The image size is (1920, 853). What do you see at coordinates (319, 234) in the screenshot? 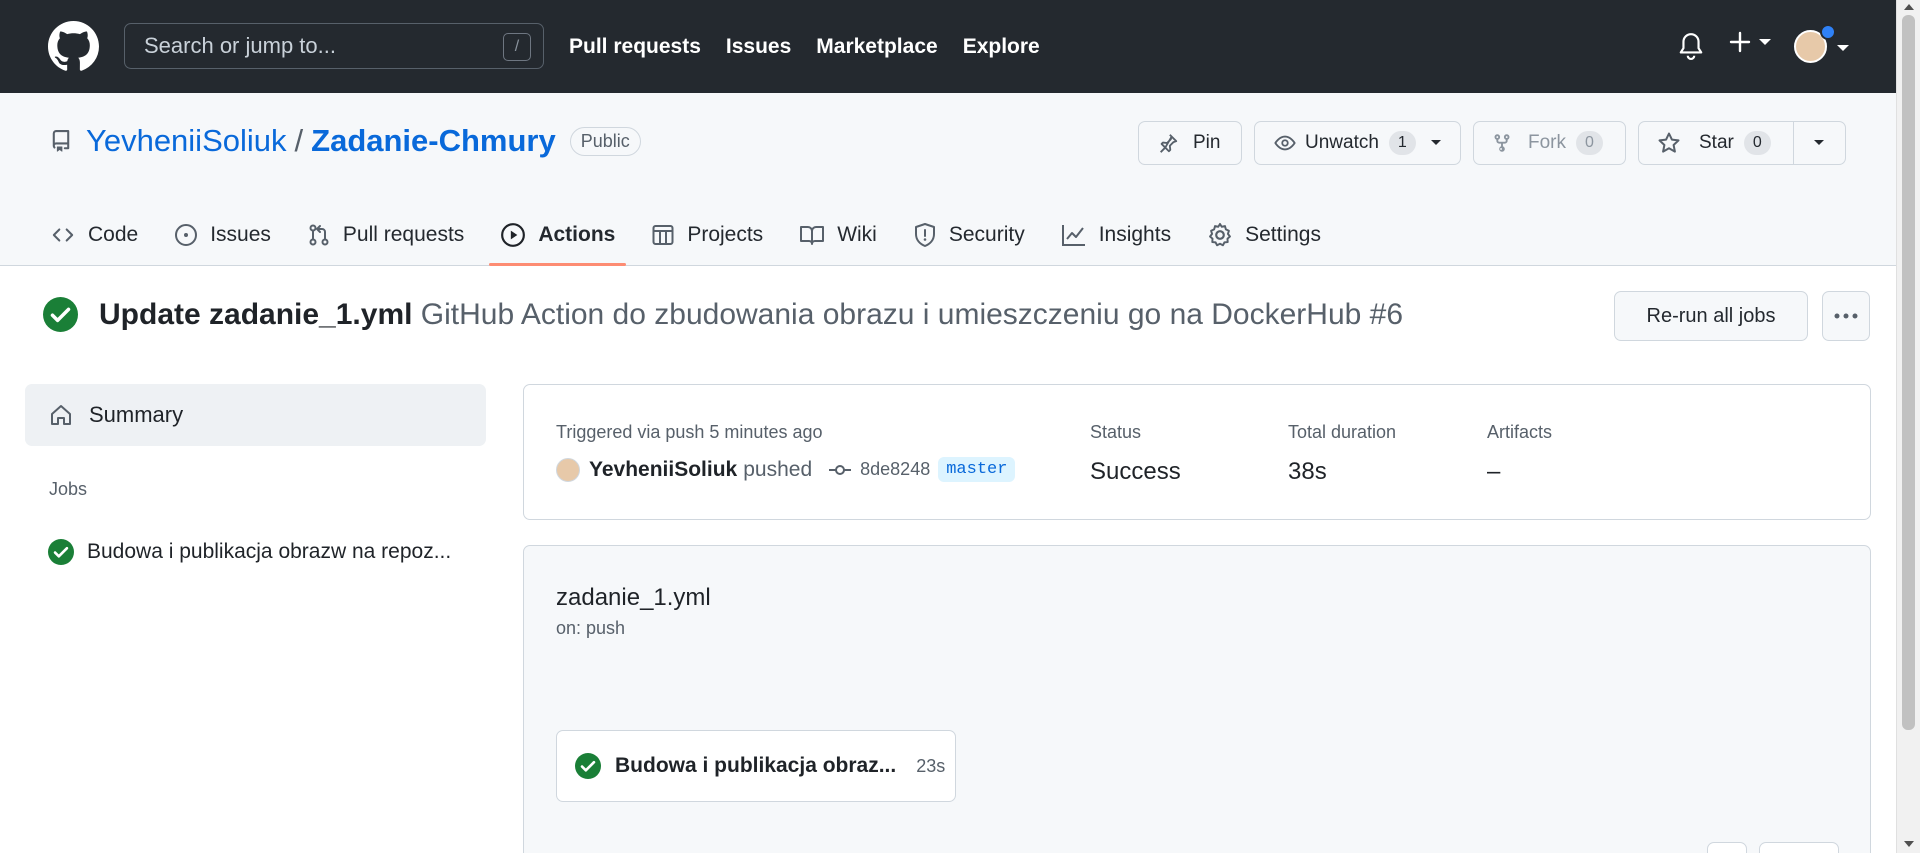
I see `pull-request-icon` at bounding box center [319, 234].